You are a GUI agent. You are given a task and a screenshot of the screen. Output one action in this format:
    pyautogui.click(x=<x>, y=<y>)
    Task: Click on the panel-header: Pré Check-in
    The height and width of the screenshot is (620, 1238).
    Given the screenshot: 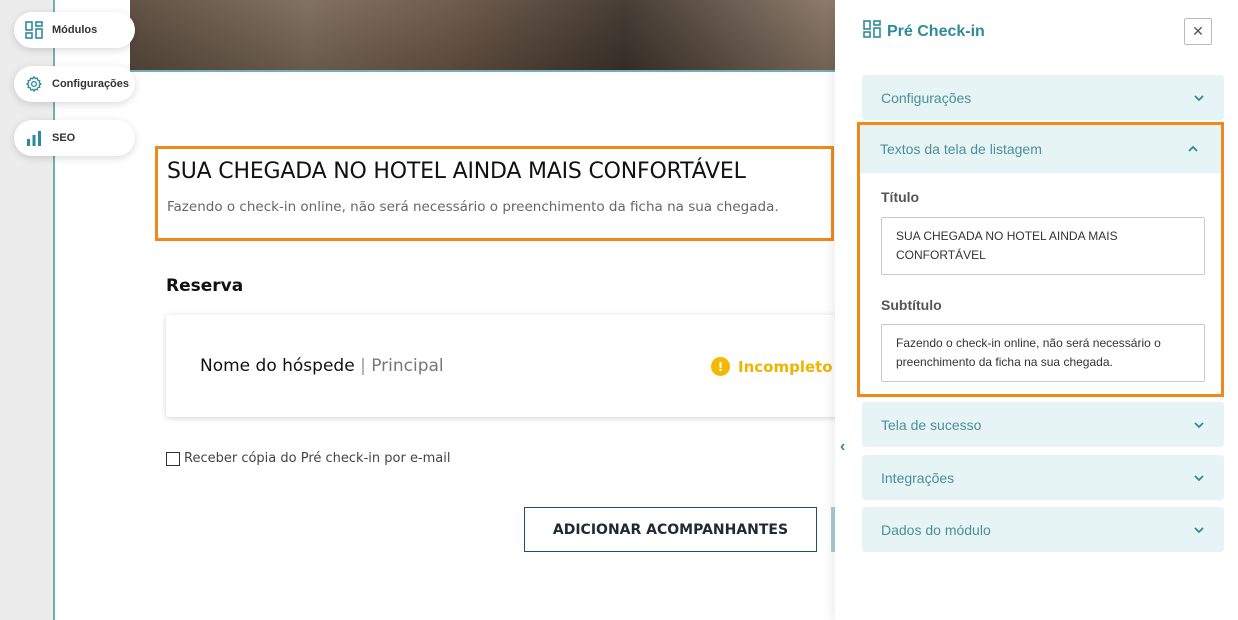 What is the action you would take?
    pyautogui.click(x=924, y=31)
    